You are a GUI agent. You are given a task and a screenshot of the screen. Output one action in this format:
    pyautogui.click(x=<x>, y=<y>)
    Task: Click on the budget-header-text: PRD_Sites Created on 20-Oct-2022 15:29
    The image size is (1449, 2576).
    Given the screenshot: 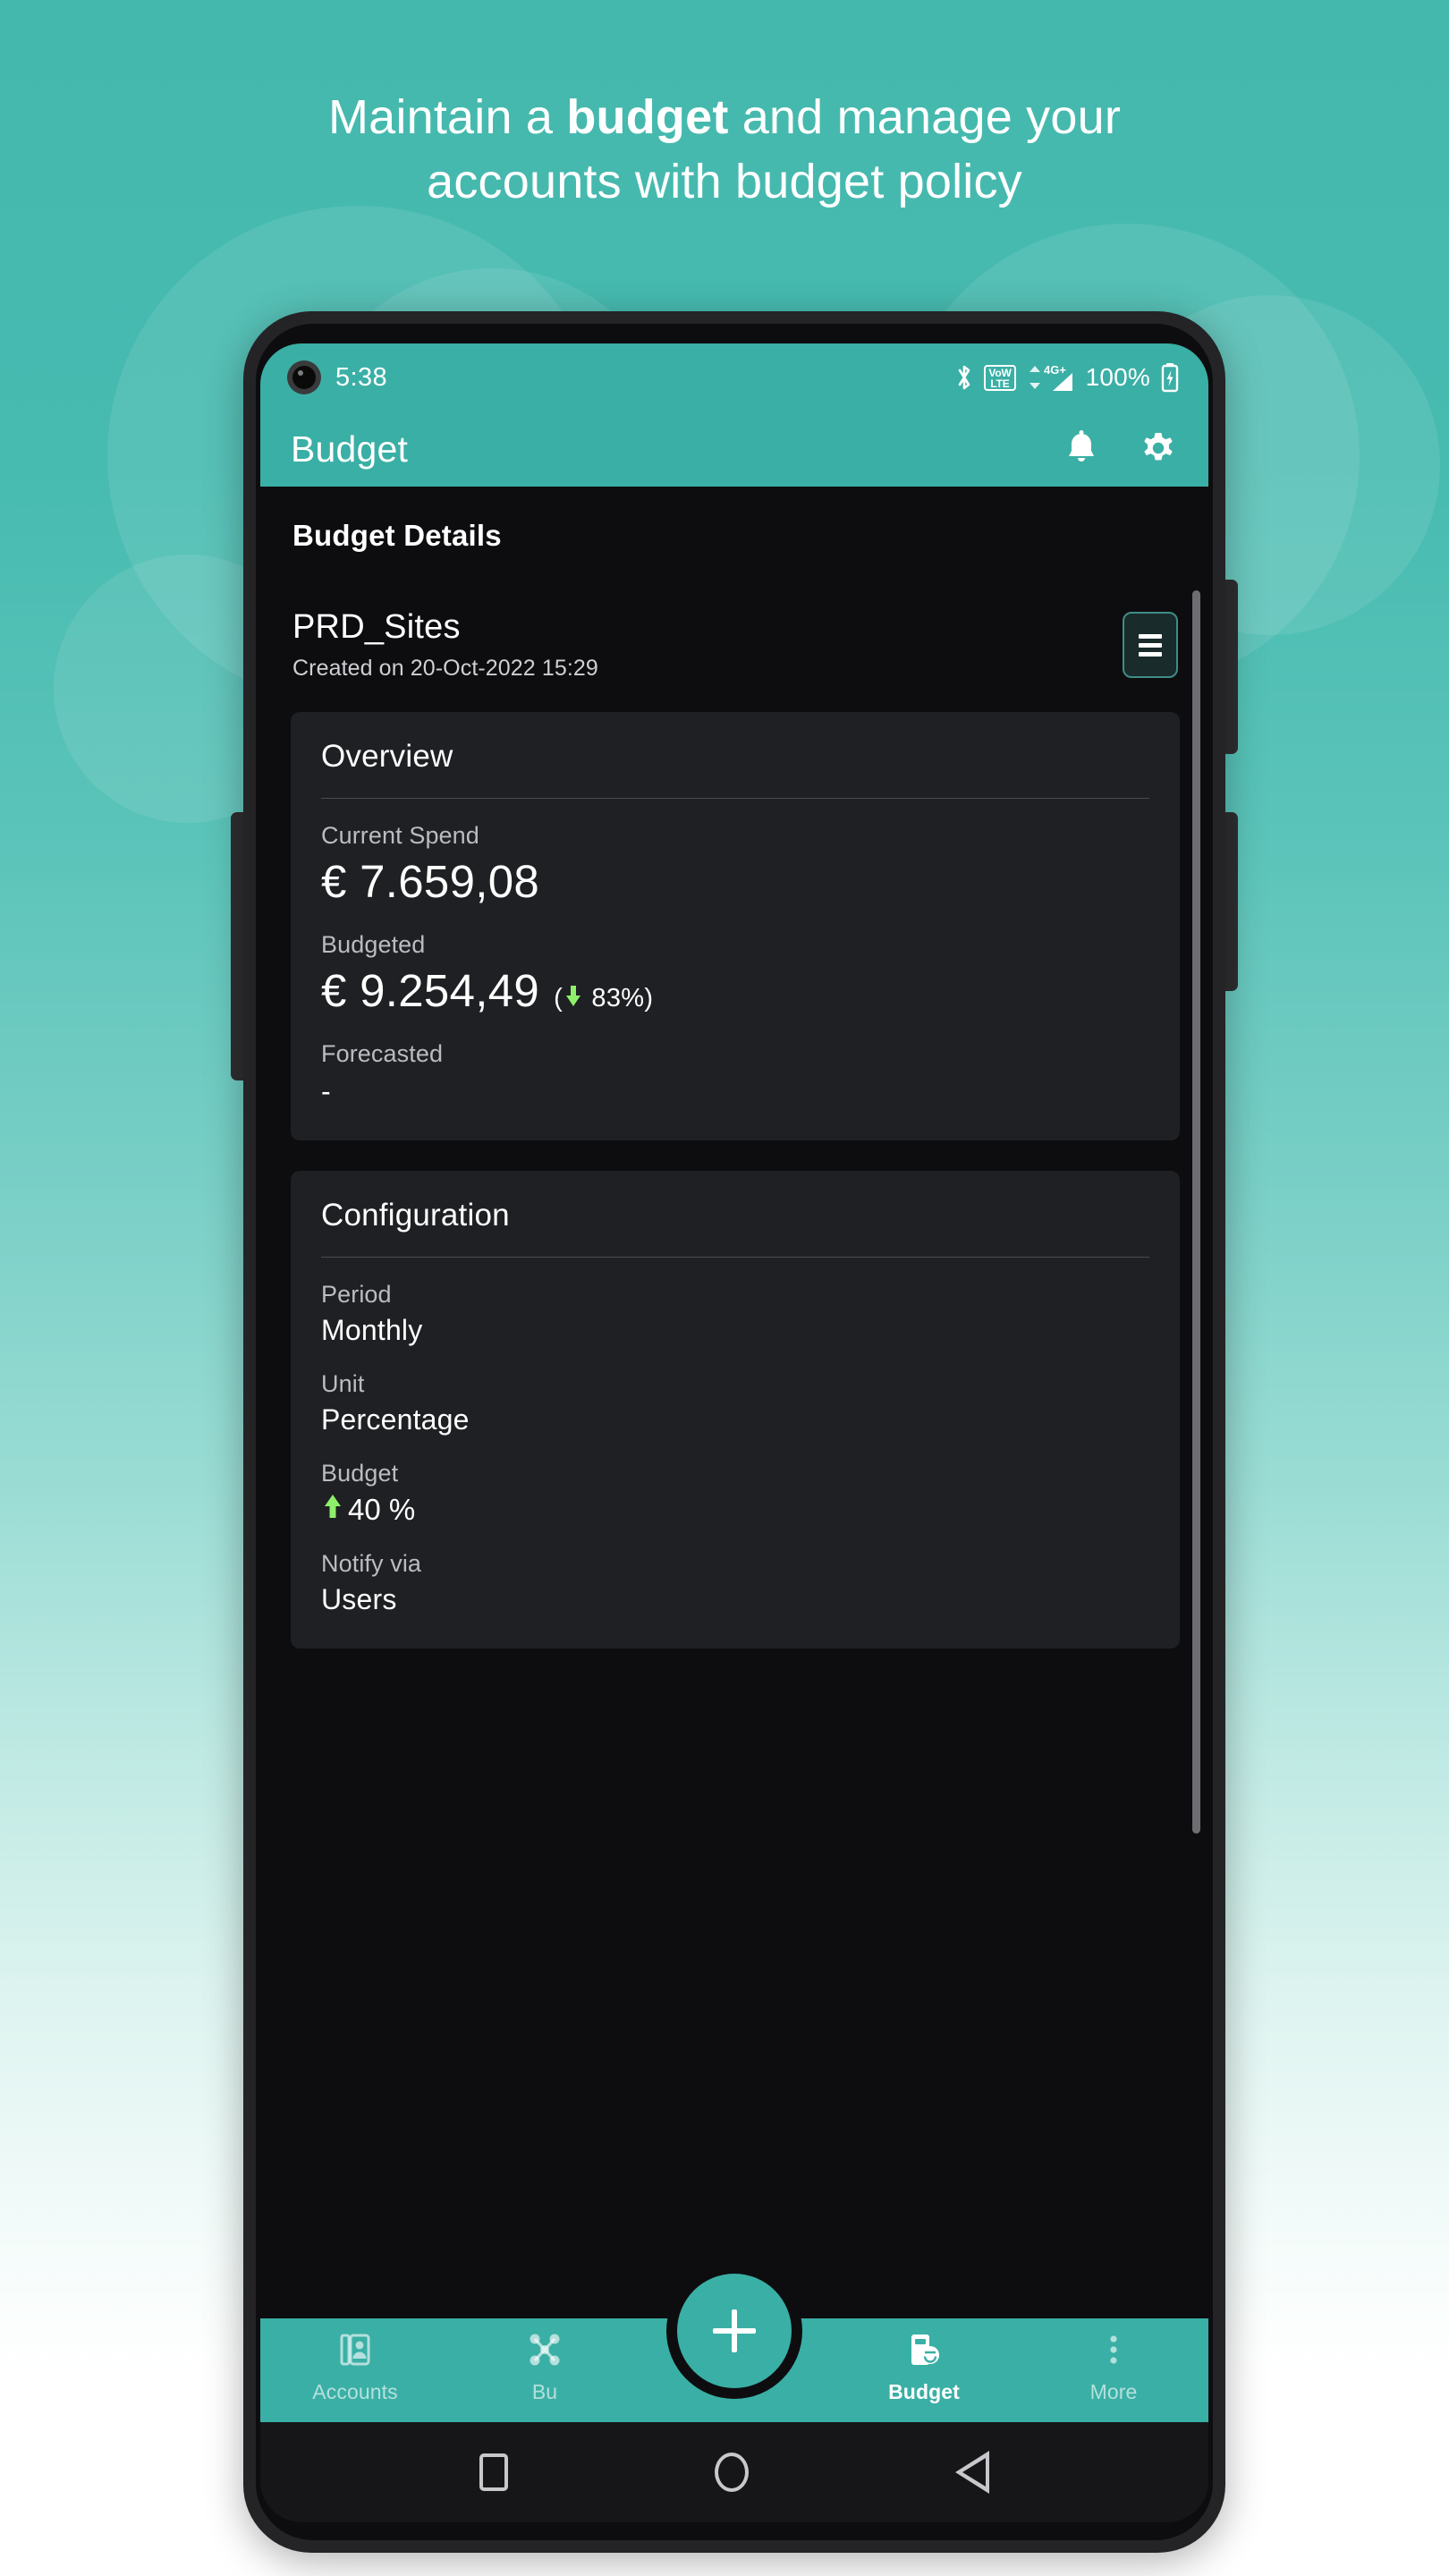 What is the action you would take?
    pyautogui.click(x=445, y=645)
    